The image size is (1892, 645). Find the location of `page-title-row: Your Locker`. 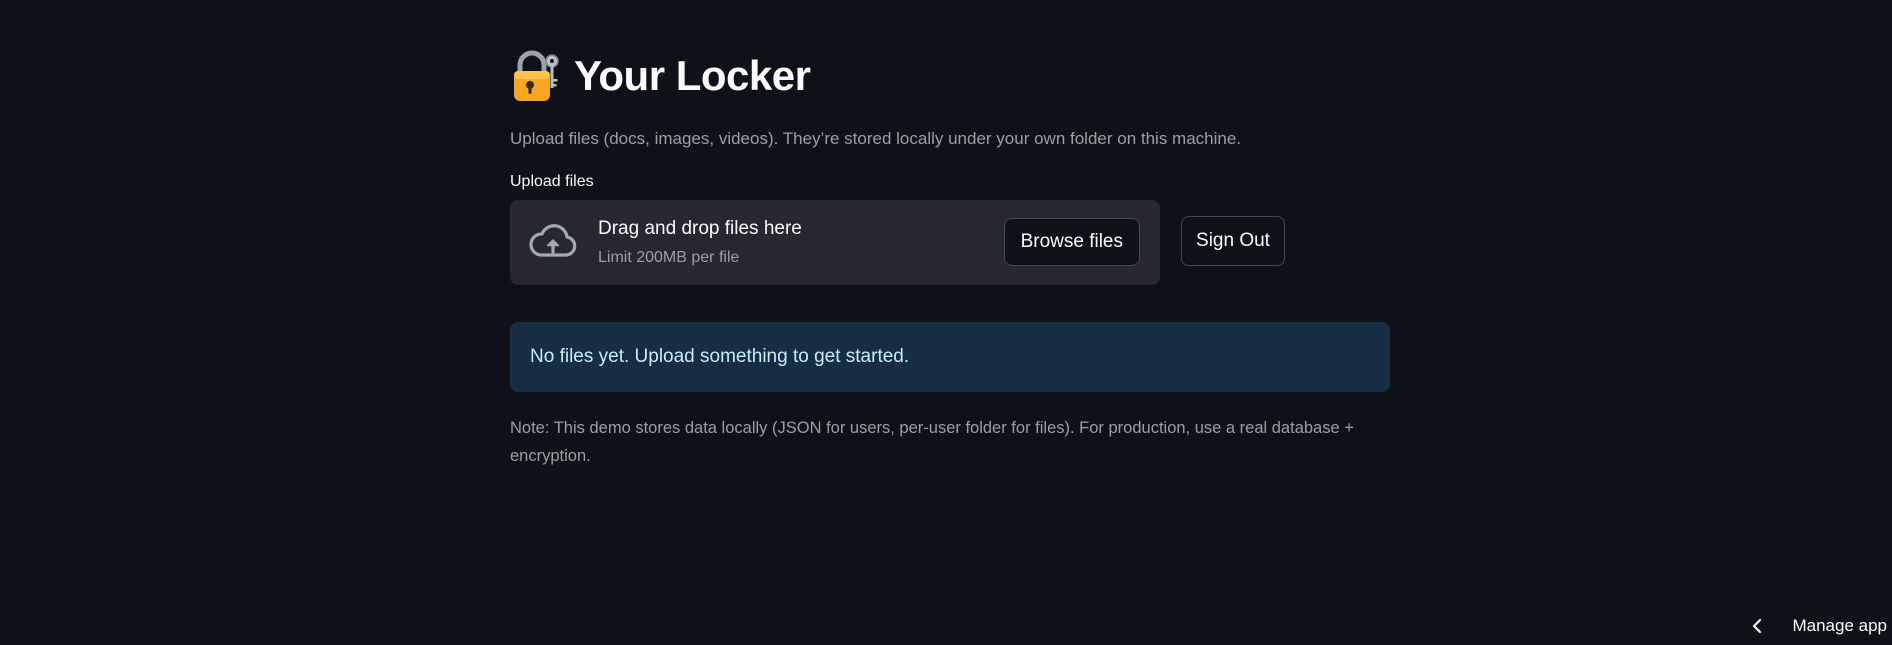

page-title-row: Your Locker is located at coordinates (951, 76).